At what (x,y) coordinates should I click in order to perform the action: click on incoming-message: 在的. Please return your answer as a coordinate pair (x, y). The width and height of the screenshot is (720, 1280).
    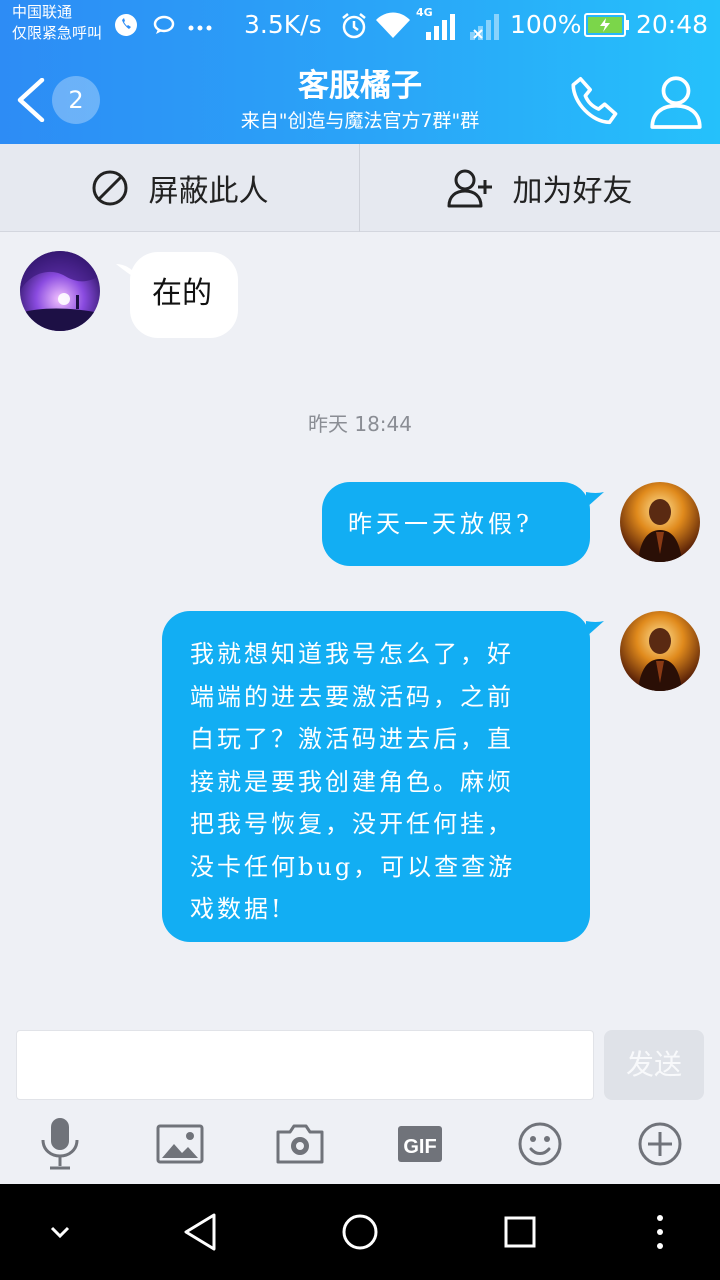
    Looking at the image, I should click on (184, 295).